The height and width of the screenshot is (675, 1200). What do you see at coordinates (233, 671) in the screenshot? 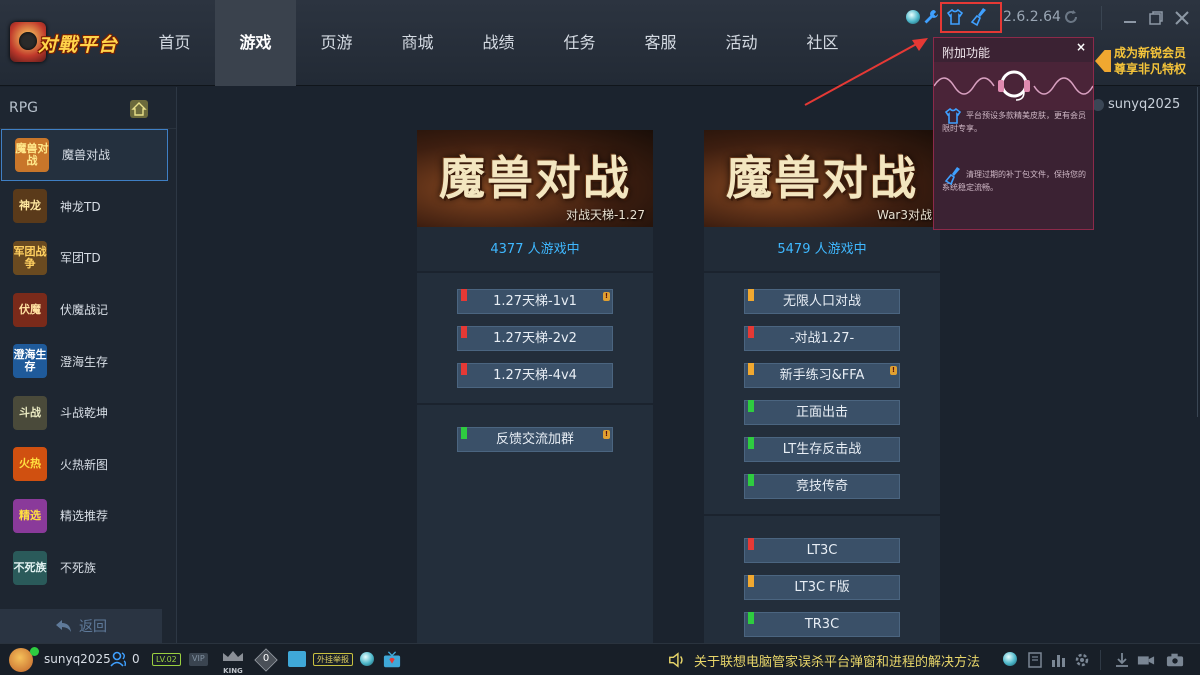
I see `king-label: KING` at bounding box center [233, 671].